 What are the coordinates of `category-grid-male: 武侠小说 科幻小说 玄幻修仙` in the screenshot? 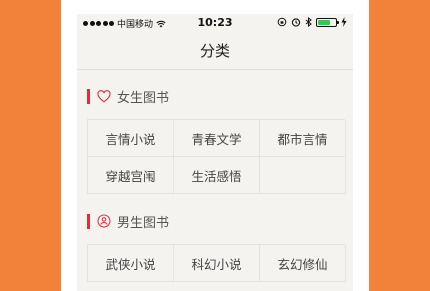 It's located at (216, 263).